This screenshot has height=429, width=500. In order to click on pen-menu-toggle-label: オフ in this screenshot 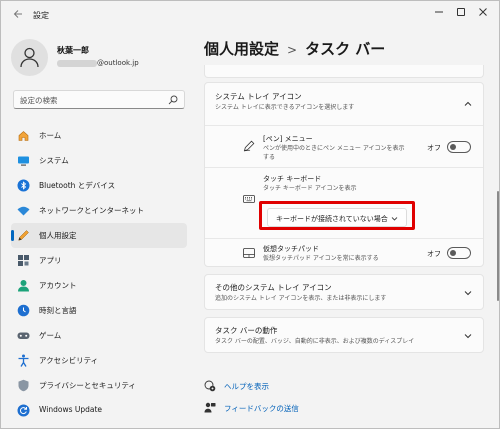, I will do `click(434, 148)`.